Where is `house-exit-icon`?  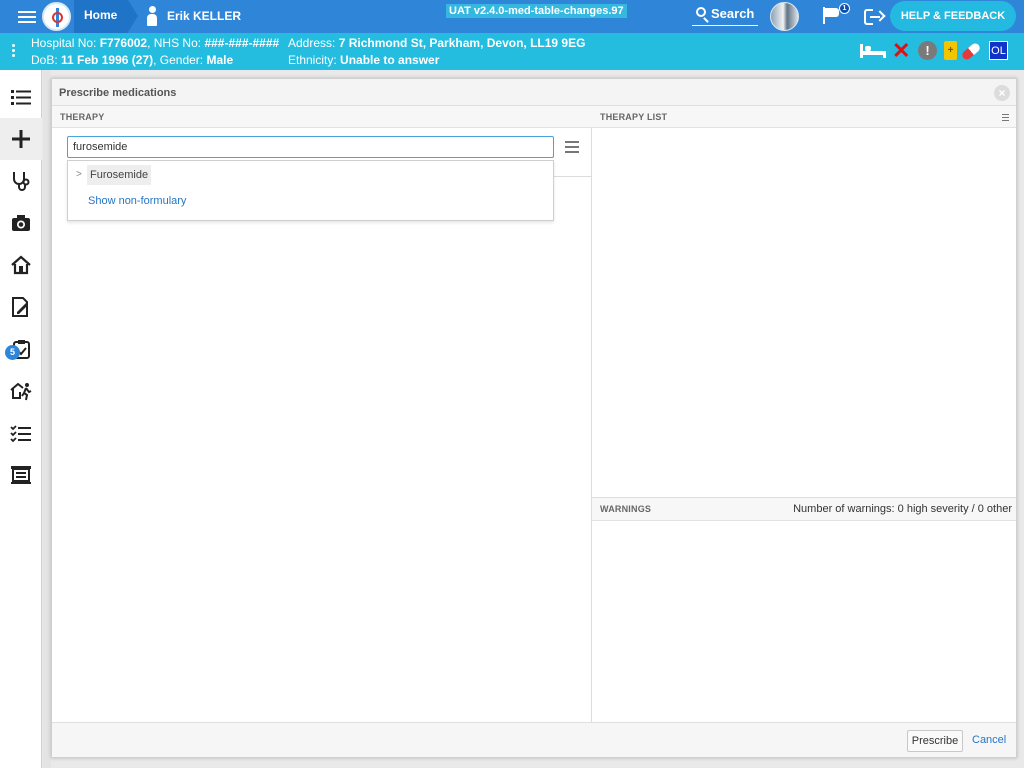 house-exit-icon is located at coordinates (21, 391).